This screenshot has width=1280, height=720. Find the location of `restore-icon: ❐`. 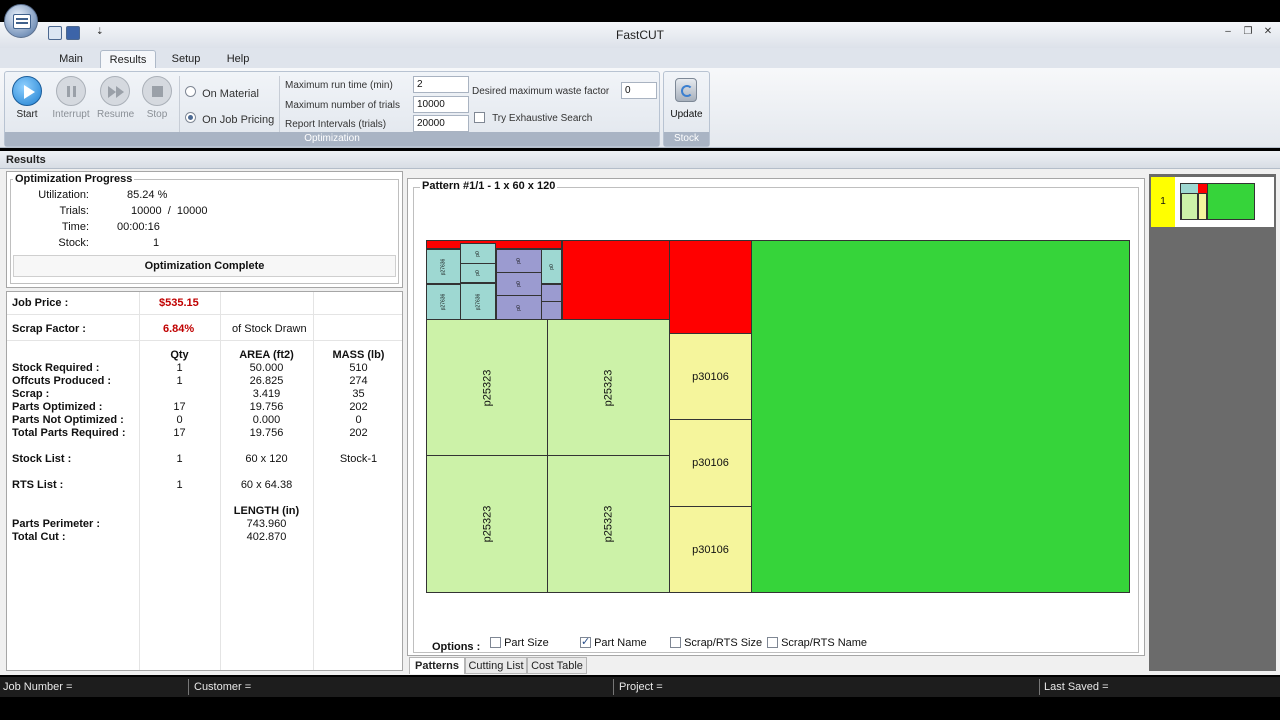

restore-icon: ❐ is located at coordinates (1248, 32).